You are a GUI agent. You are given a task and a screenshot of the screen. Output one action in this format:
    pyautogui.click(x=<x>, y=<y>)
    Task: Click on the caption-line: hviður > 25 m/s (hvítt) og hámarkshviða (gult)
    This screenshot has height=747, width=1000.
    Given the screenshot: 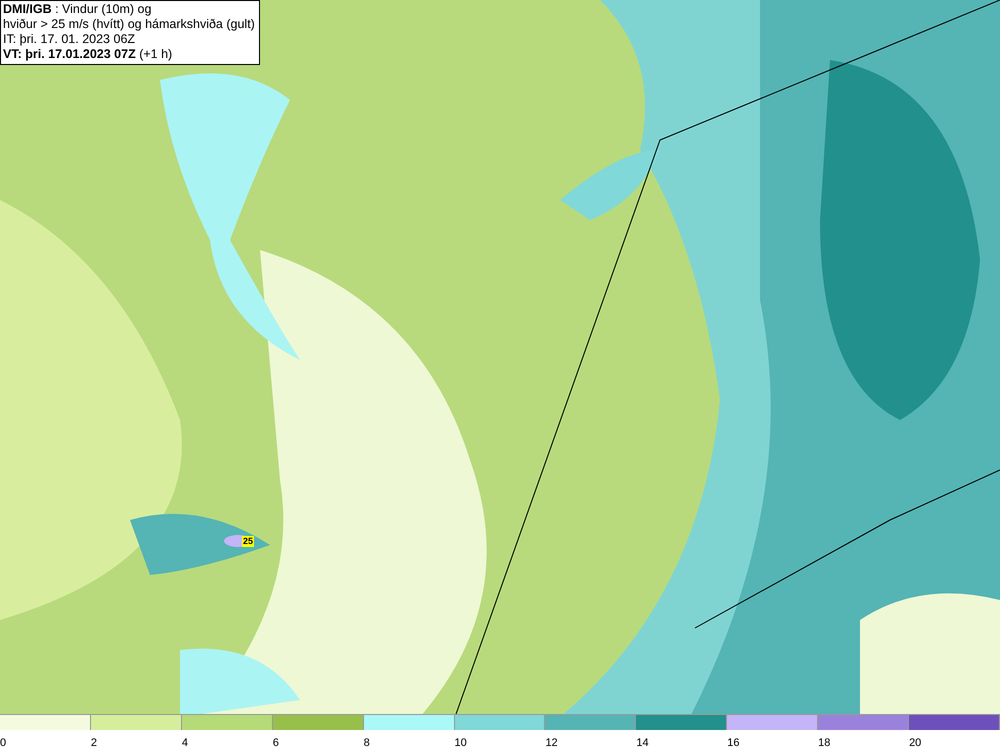 What is the action you would take?
    pyautogui.click(x=129, y=24)
    